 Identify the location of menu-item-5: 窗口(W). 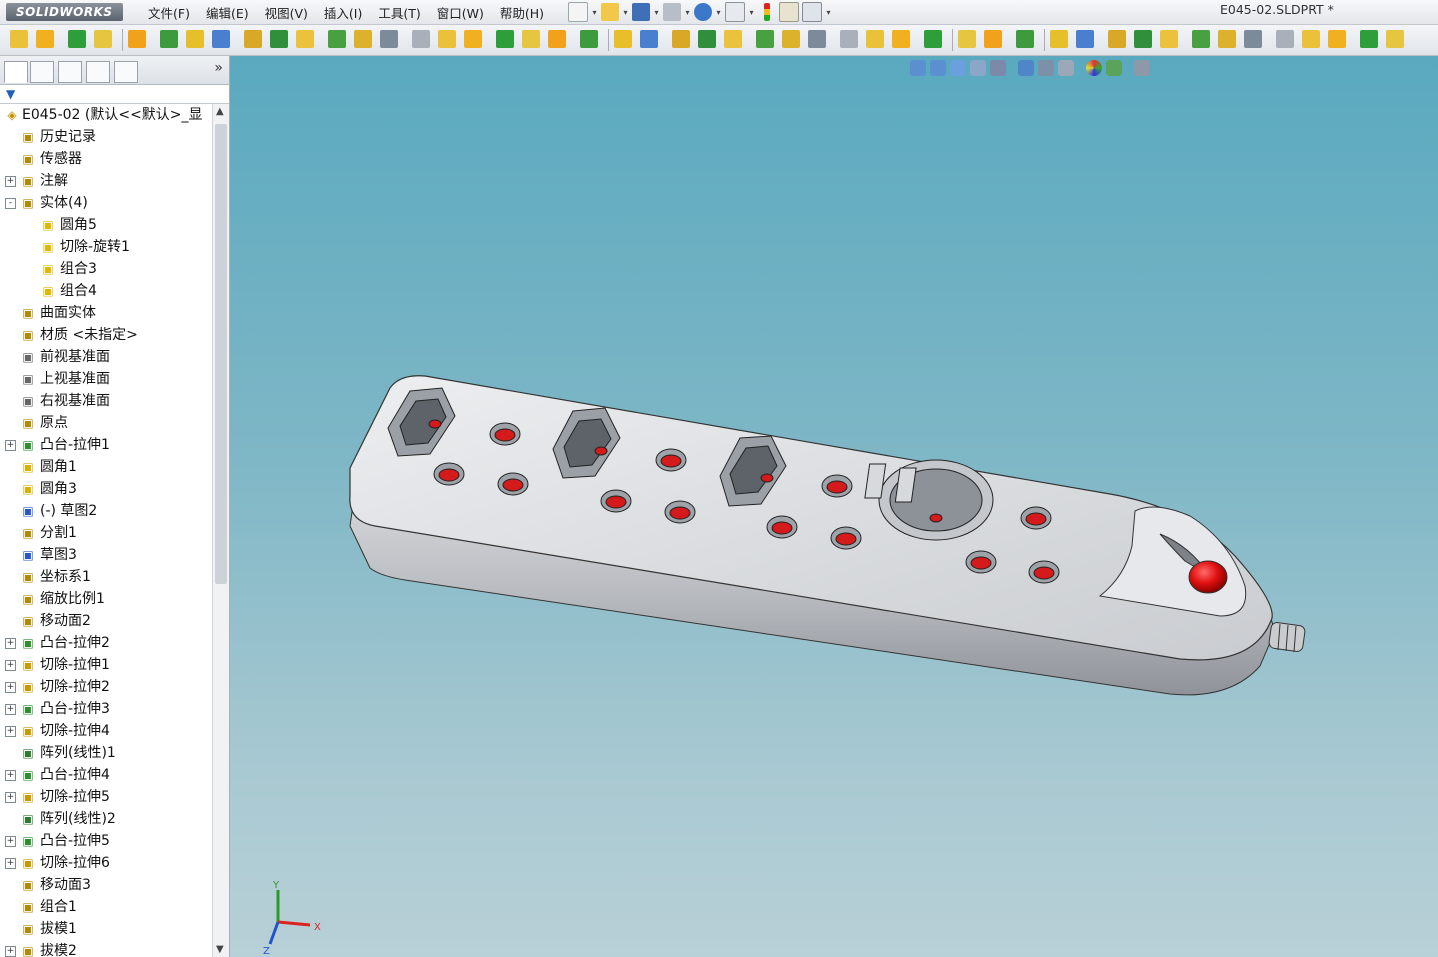
(460, 12).